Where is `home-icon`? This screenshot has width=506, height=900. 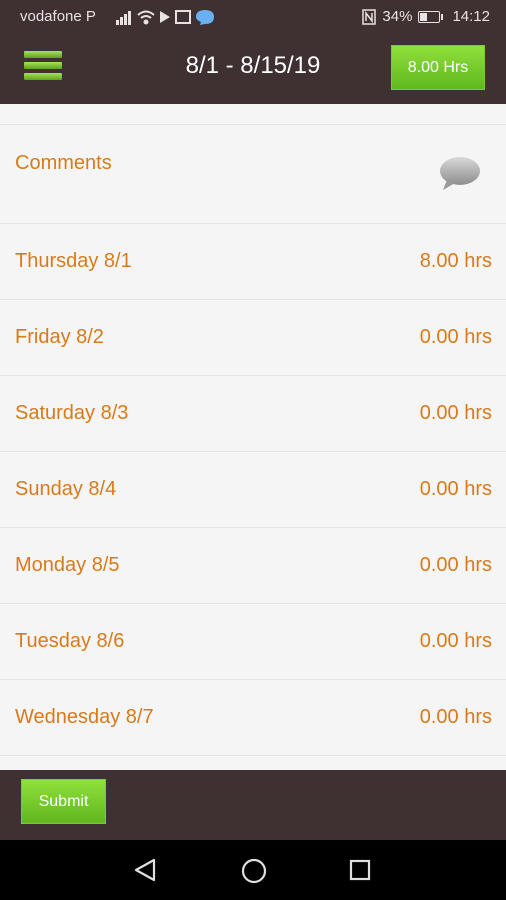 home-icon is located at coordinates (254, 871).